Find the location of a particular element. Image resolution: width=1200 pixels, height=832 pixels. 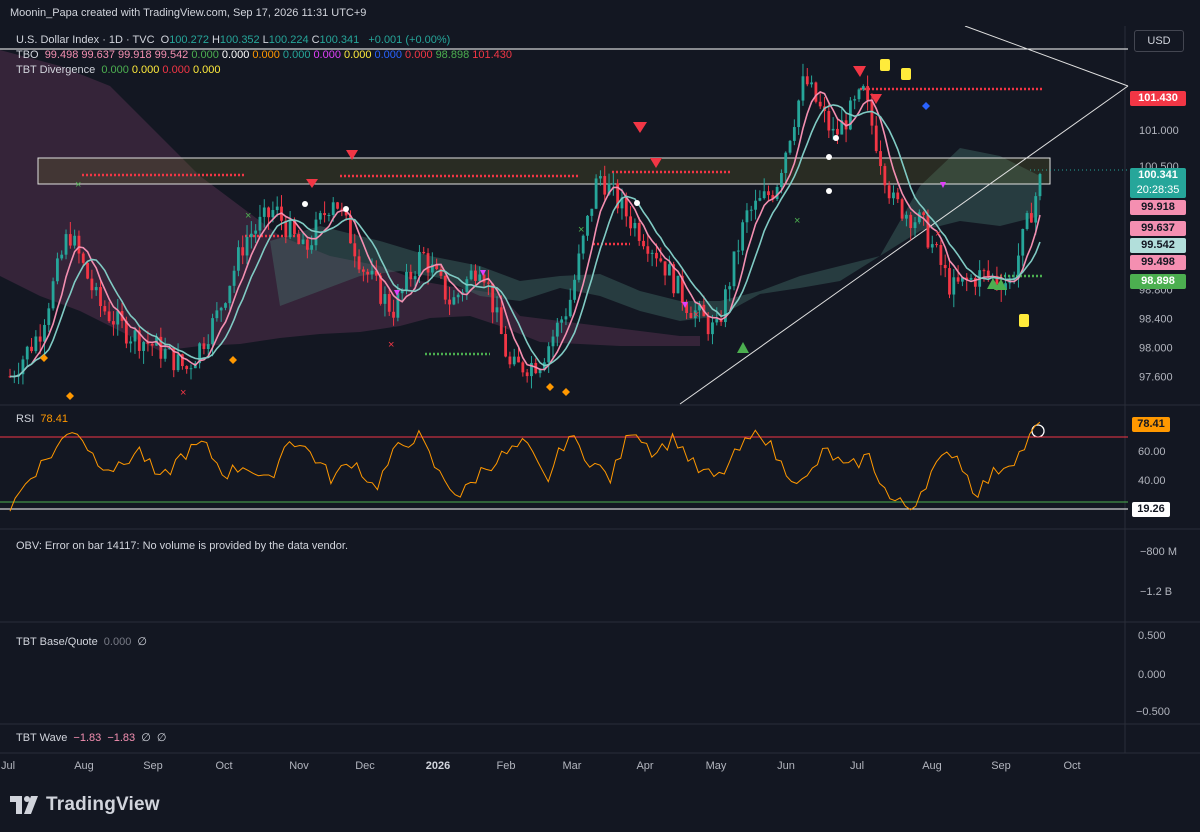

time-axis-label: Jun is located at coordinates (786, 766).